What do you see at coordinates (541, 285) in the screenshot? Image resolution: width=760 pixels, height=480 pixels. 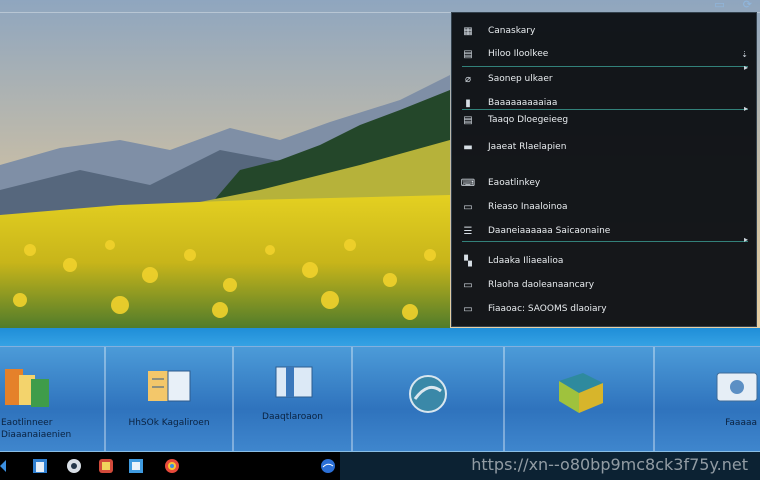 I see `menu-item-label: Rlaoha daoleanaancary` at bounding box center [541, 285].